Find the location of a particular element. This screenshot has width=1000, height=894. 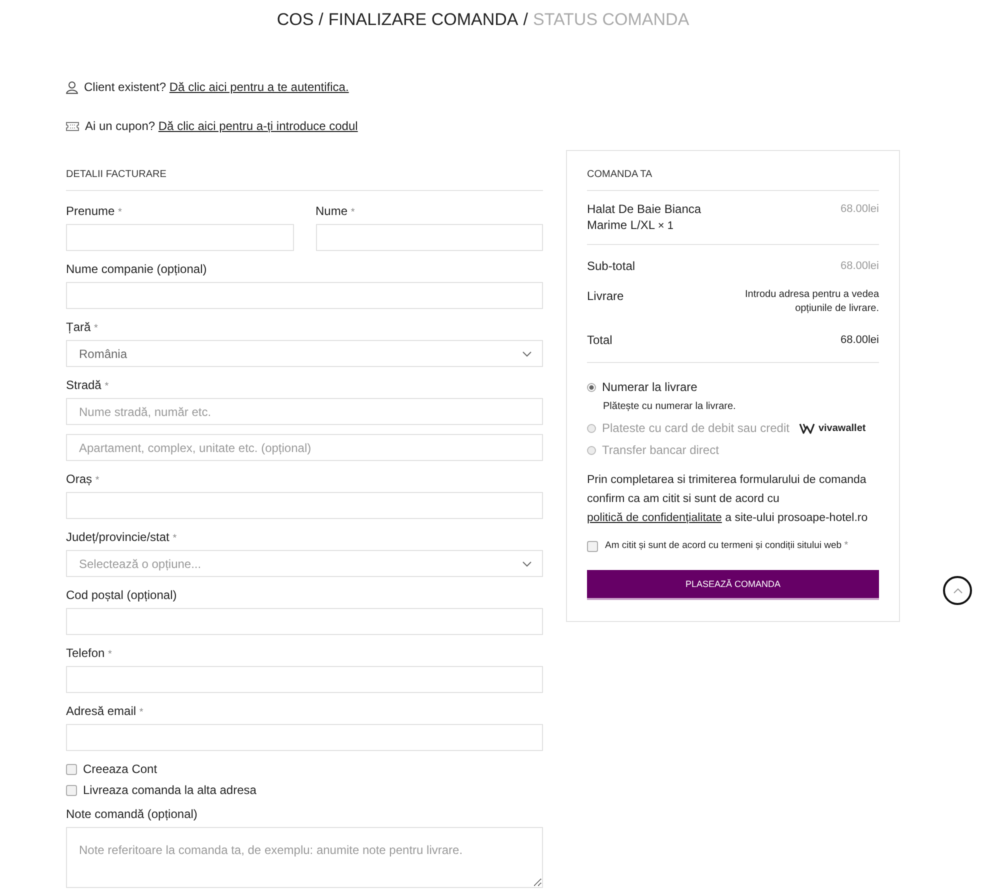

section-title: COMANDA TA is located at coordinates (619, 175).